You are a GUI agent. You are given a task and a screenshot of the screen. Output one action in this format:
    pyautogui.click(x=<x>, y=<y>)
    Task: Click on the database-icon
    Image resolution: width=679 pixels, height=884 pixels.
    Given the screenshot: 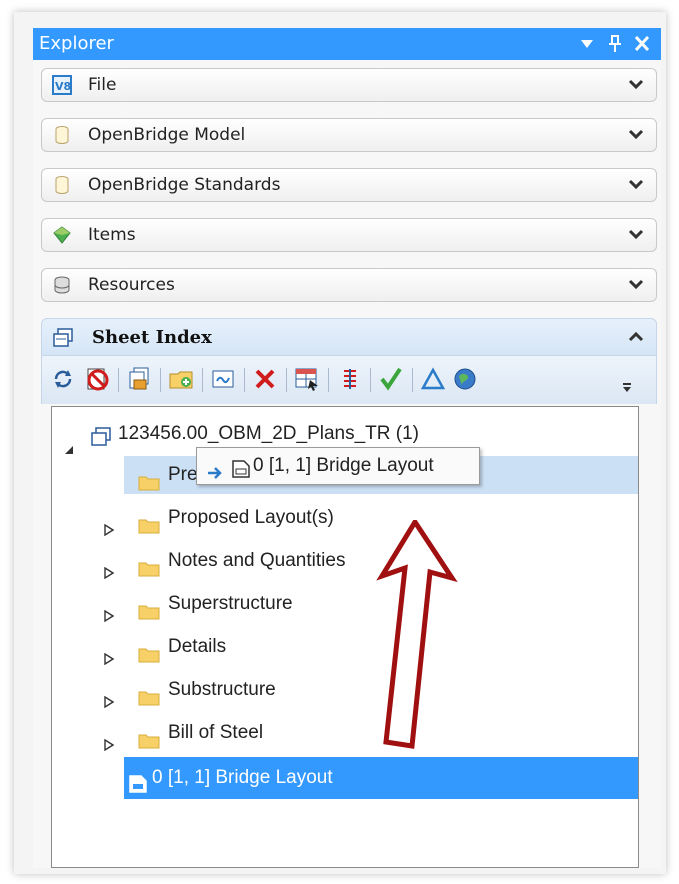 What is the action you would take?
    pyautogui.click(x=62, y=285)
    